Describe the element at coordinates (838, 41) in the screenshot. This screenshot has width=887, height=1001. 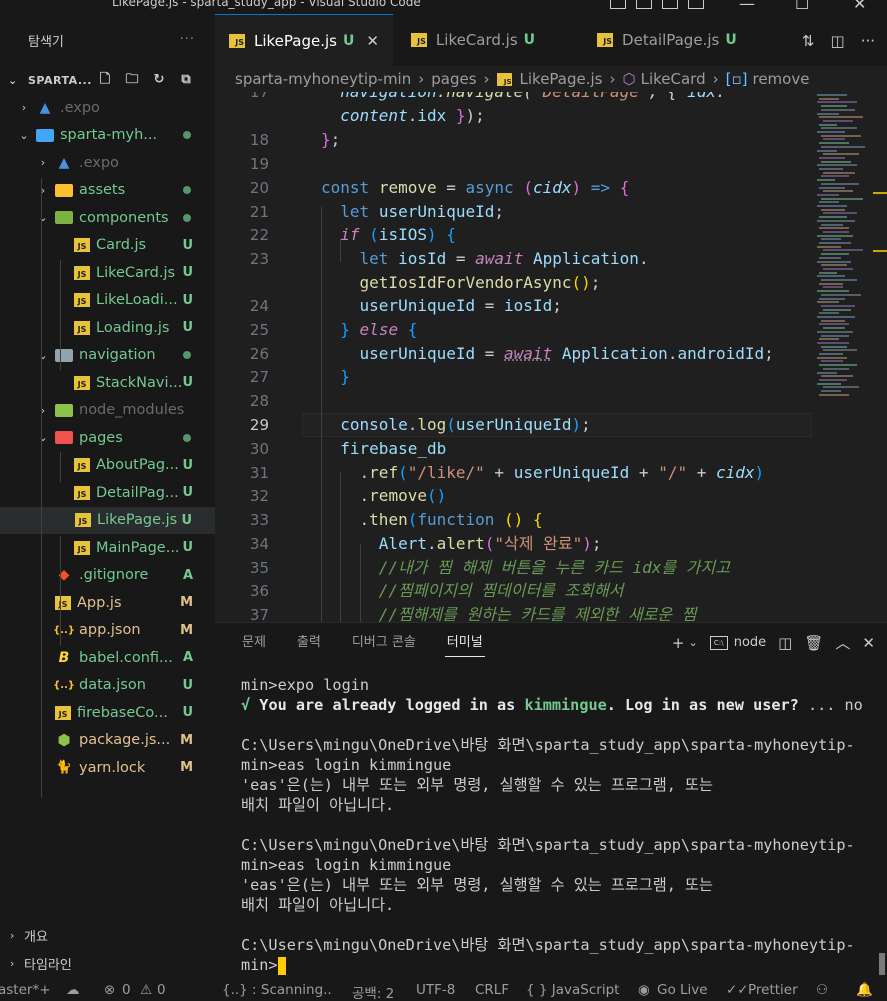
I see `split-editor-icon: ◫` at that location.